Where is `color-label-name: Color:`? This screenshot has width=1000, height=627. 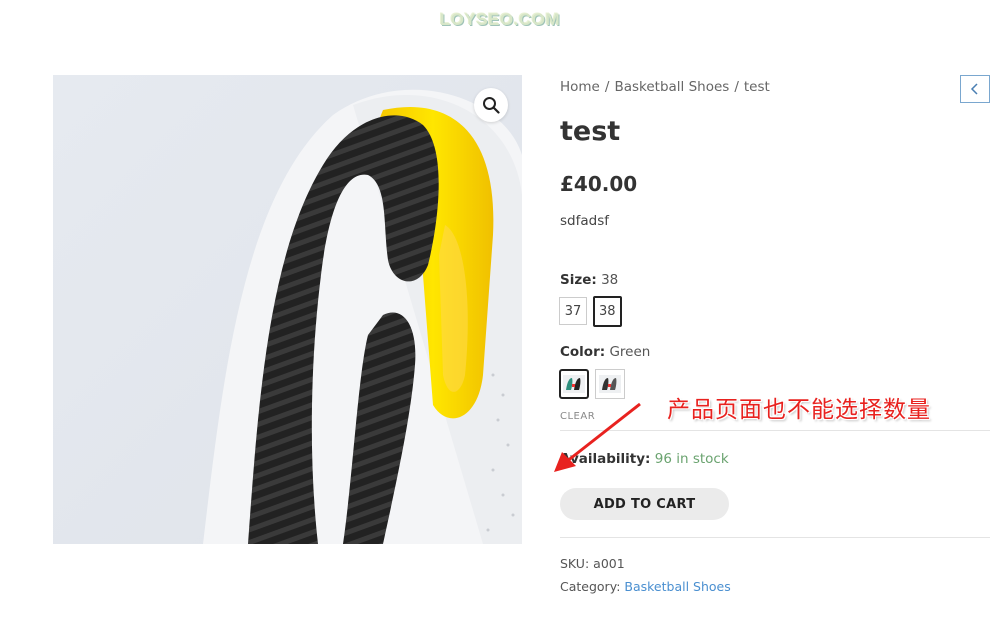
color-label-name: Color: is located at coordinates (583, 352).